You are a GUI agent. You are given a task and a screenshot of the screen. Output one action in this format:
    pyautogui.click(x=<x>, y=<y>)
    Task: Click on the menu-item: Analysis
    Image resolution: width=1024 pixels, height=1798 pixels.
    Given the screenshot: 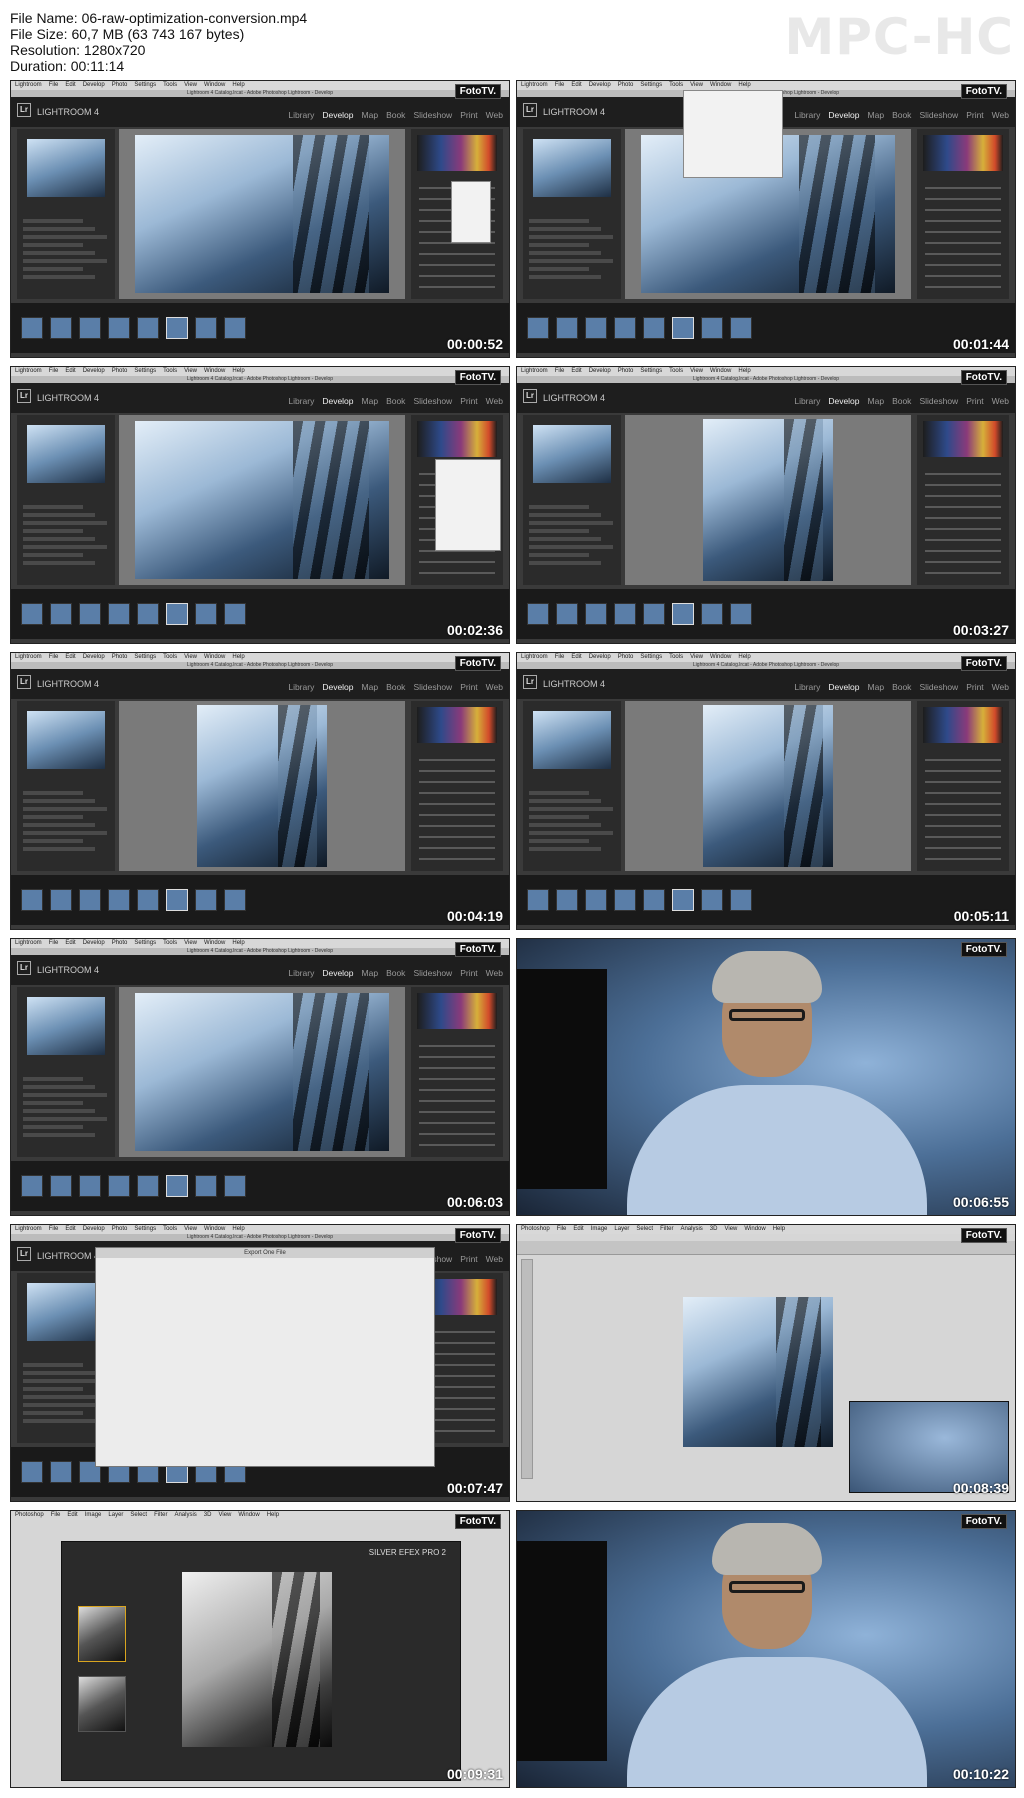 What is the action you would take?
    pyautogui.click(x=691, y=1229)
    